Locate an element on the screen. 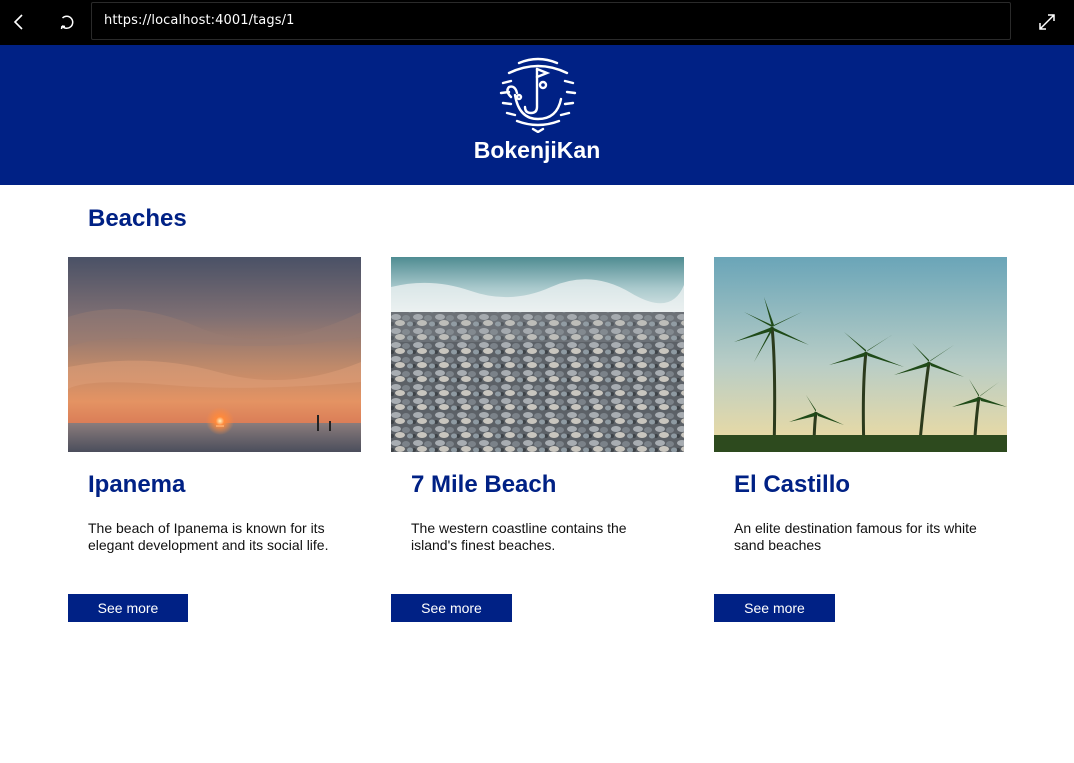 Image resolution: width=1074 pixels, height=763 pixels. fullscreen-button is located at coordinates (1047, 22).